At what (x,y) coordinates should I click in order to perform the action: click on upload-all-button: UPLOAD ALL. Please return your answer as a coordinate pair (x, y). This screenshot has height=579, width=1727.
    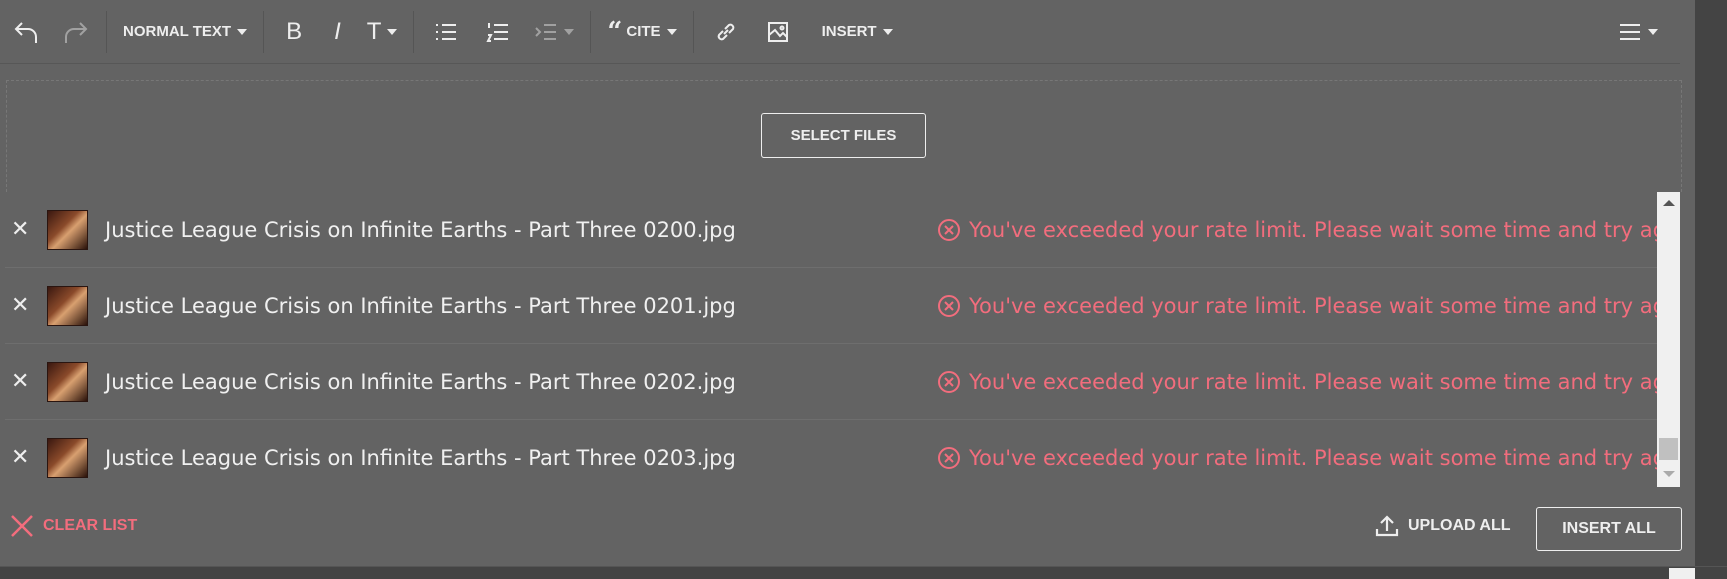
    Looking at the image, I should click on (1443, 526).